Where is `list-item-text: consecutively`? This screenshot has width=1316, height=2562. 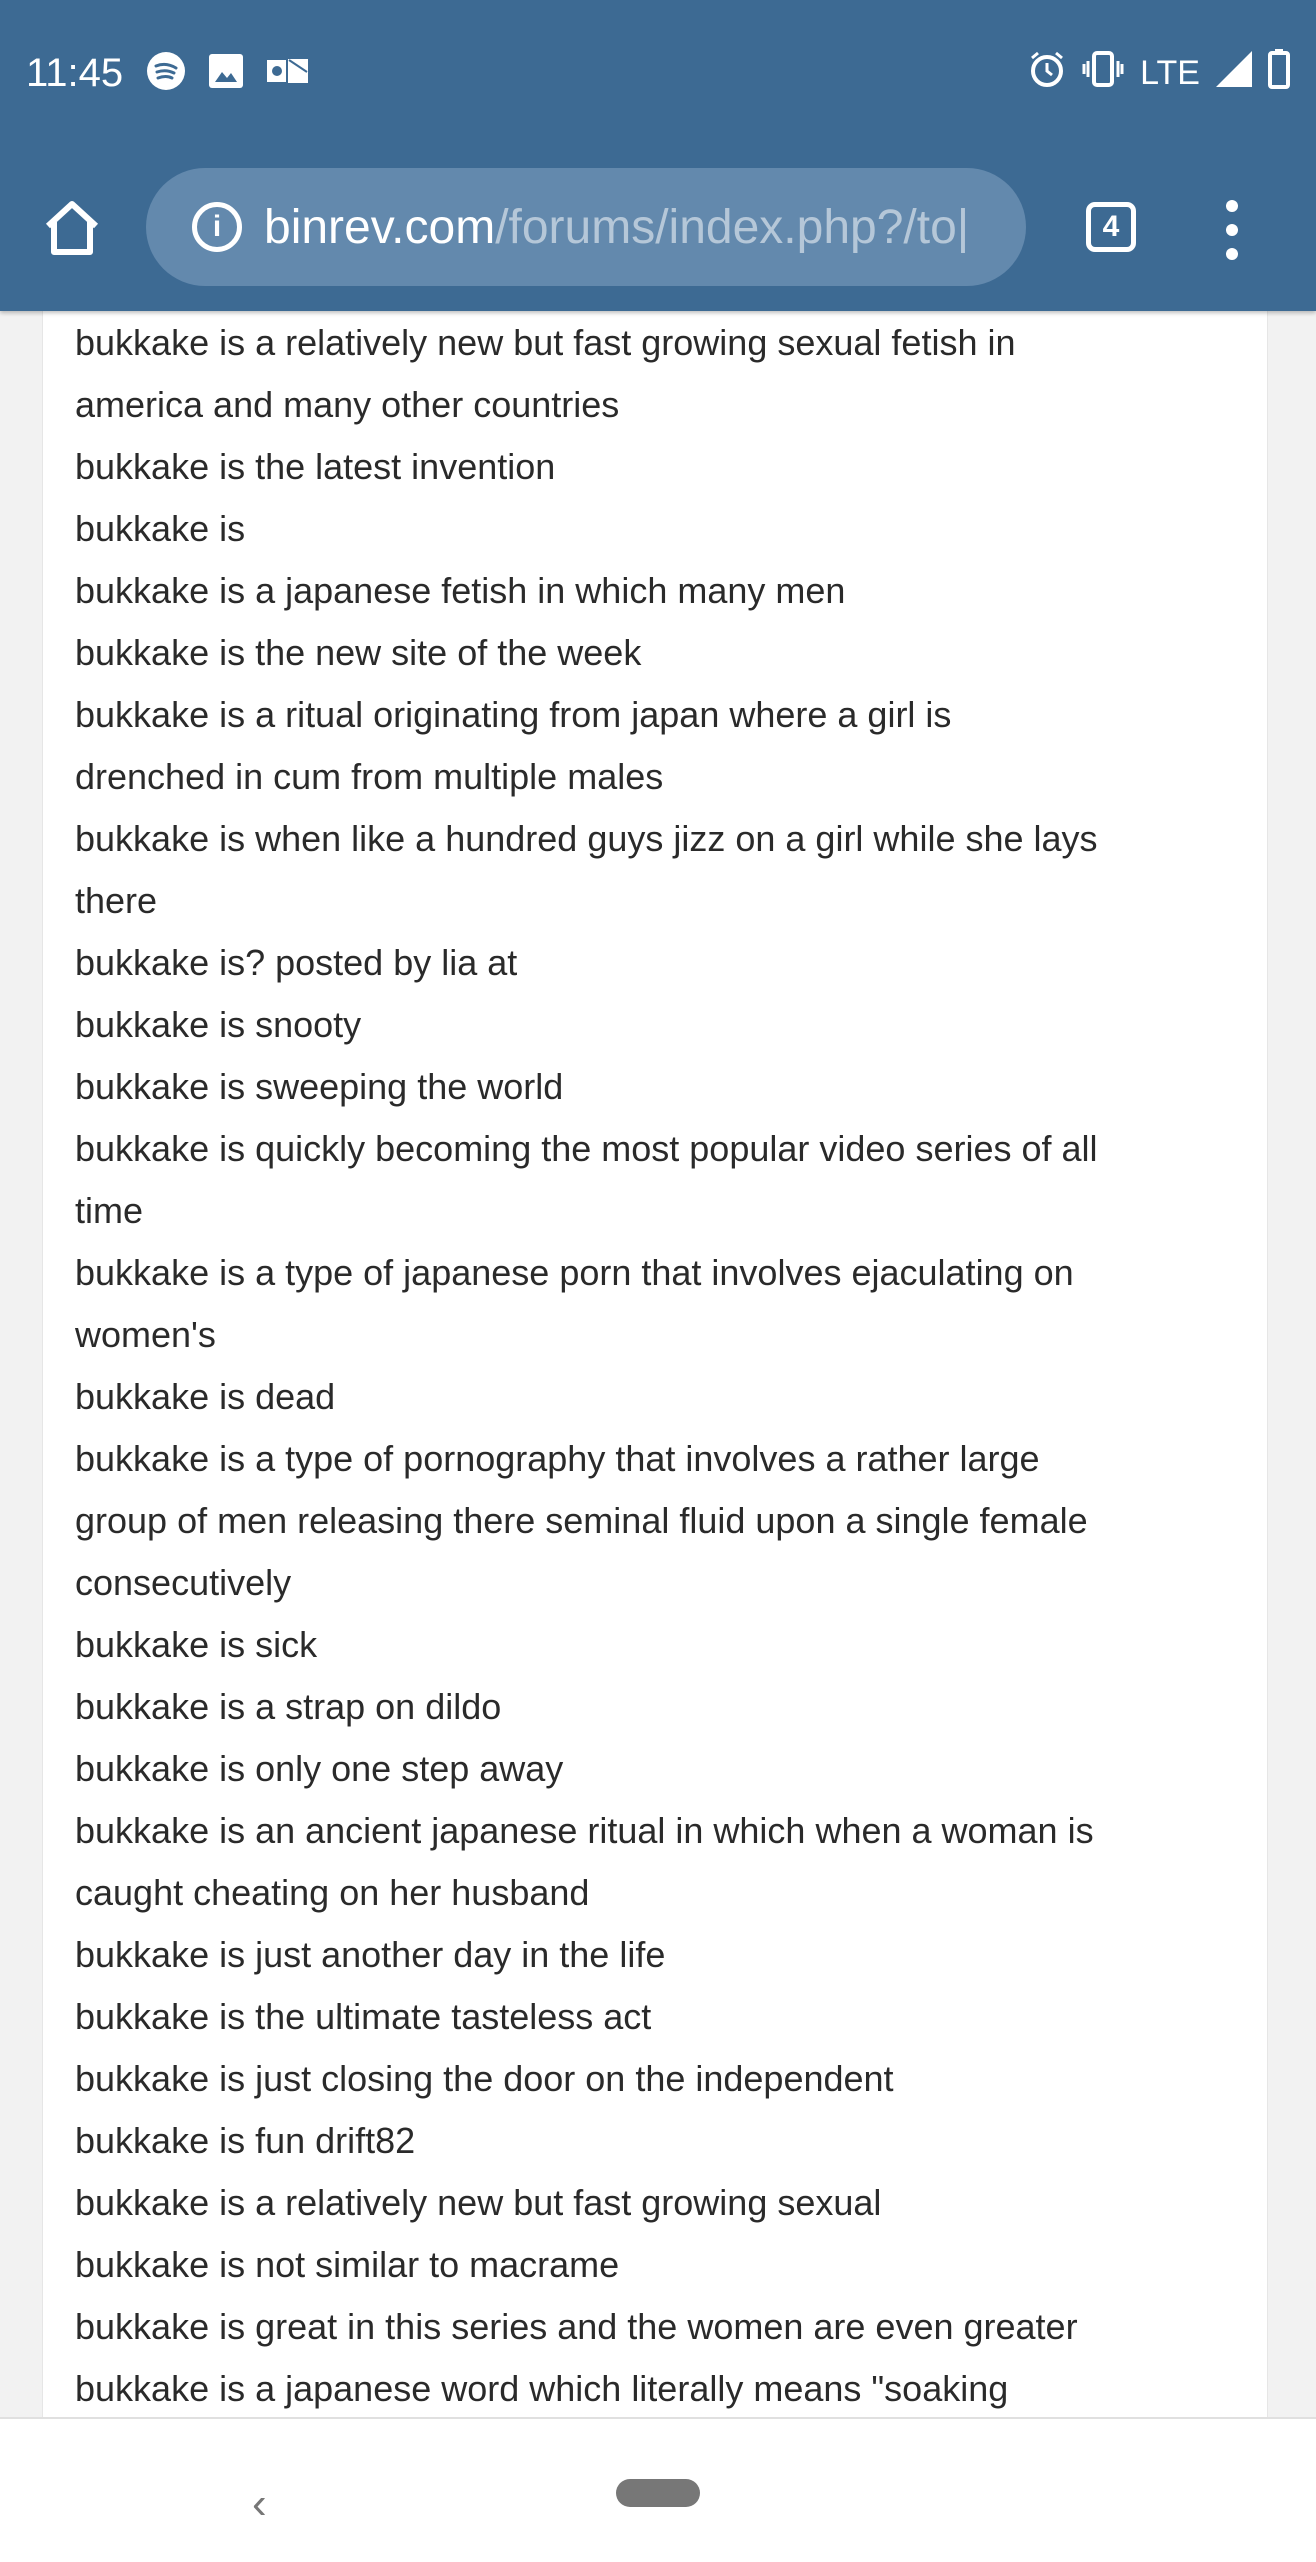 list-item-text: consecutively is located at coordinates (183, 1582).